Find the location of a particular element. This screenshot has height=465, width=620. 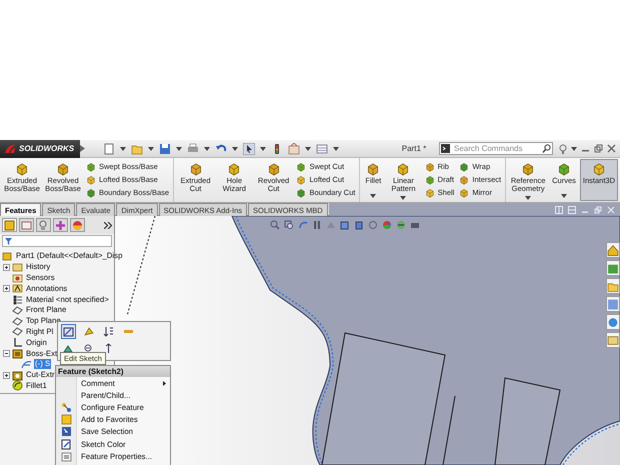

search-field: Search Commands is located at coordinates (496, 148).